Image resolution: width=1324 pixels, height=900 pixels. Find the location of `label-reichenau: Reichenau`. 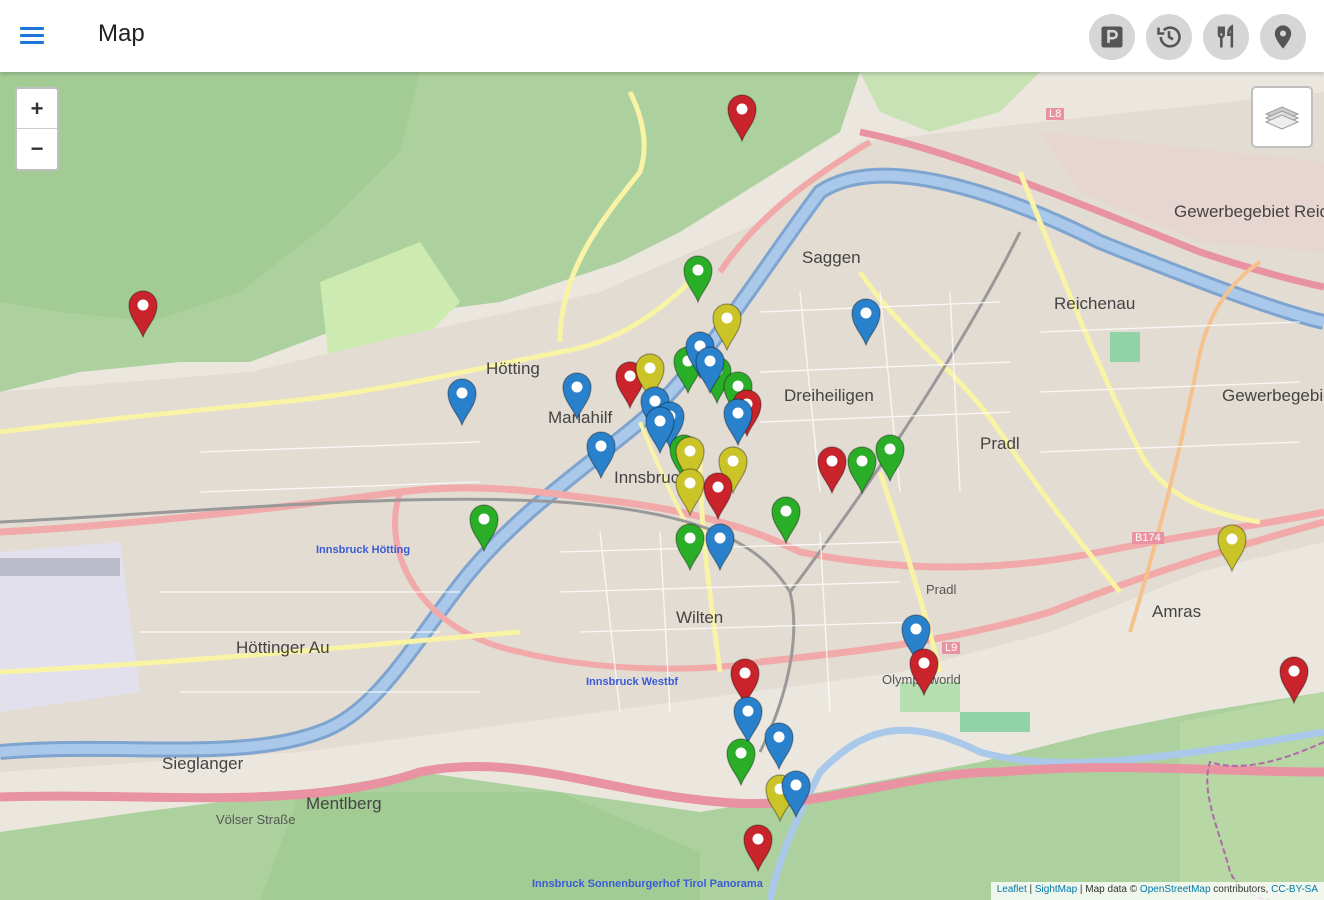

label-reichenau: Reichenau is located at coordinates (1095, 303).